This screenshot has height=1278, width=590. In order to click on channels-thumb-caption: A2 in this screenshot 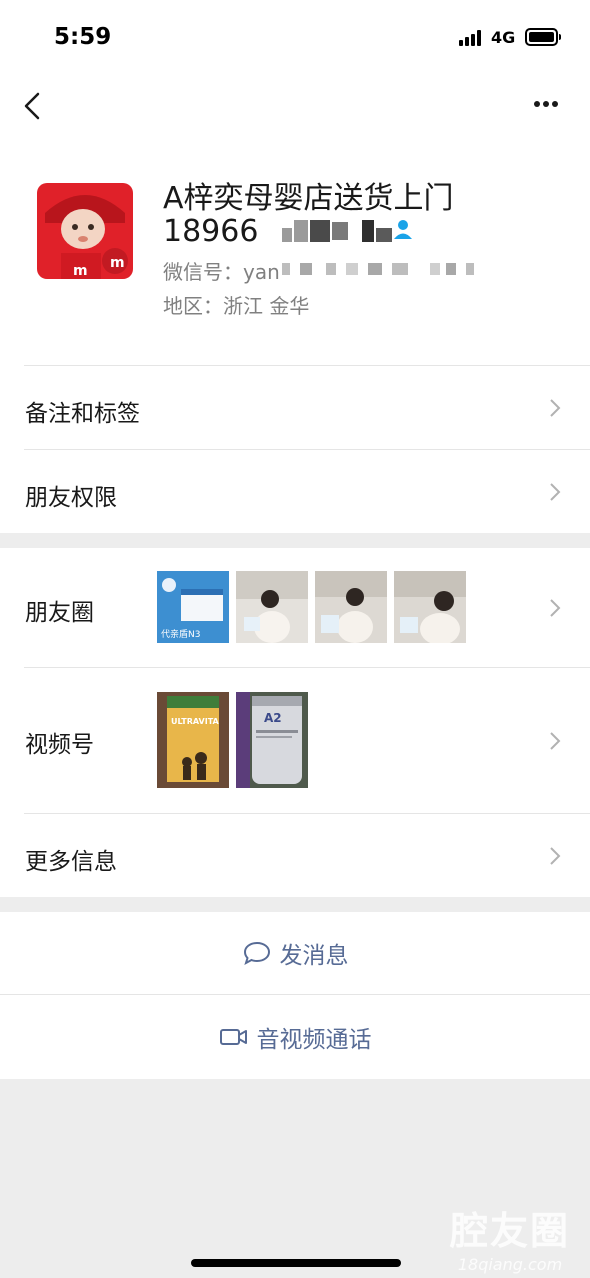, I will do `click(273, 718)`.